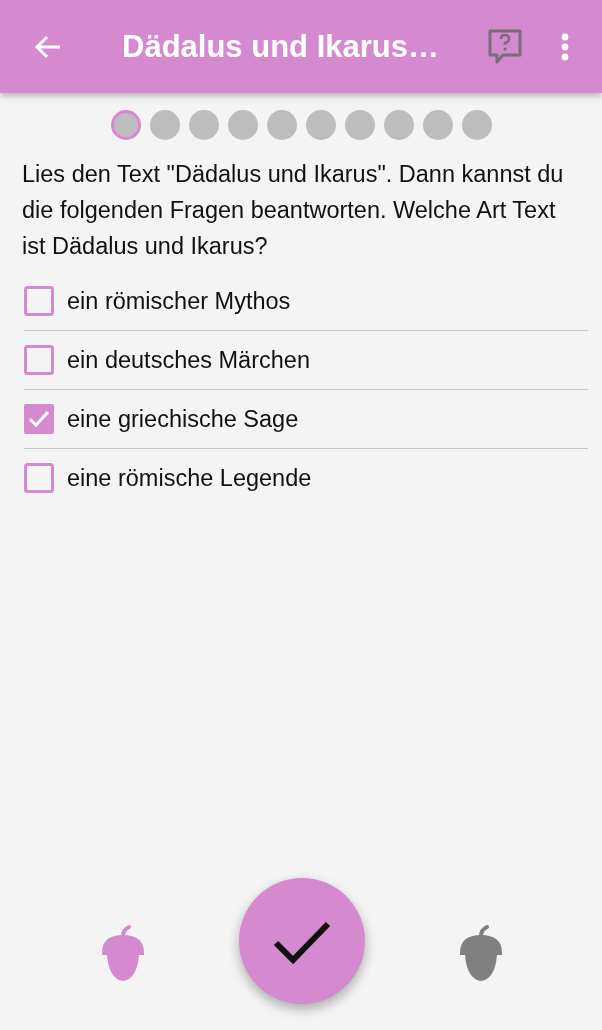 The width and height of the screenshot is (602, 1030). What do you see at coordinates (302, 941) in the screenshot?
I see `submit-button` at bounding box center [302, 941].